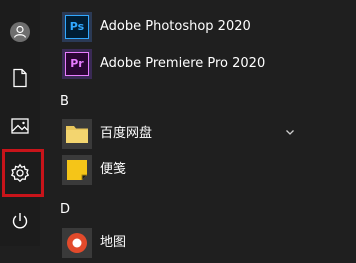 The image size is (356, 263). I want to click on app-item-photoshop: Ps Adobe Photoshop 2020, so click(198, 27).